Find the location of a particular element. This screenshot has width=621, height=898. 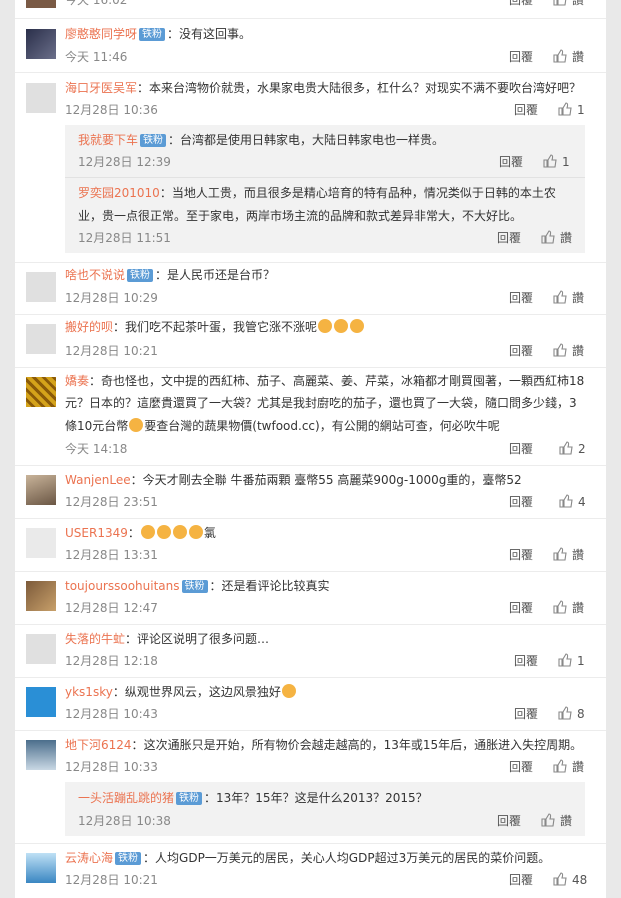

comment-time: 12月28日 13:31 is located at coordinates (111, 555).